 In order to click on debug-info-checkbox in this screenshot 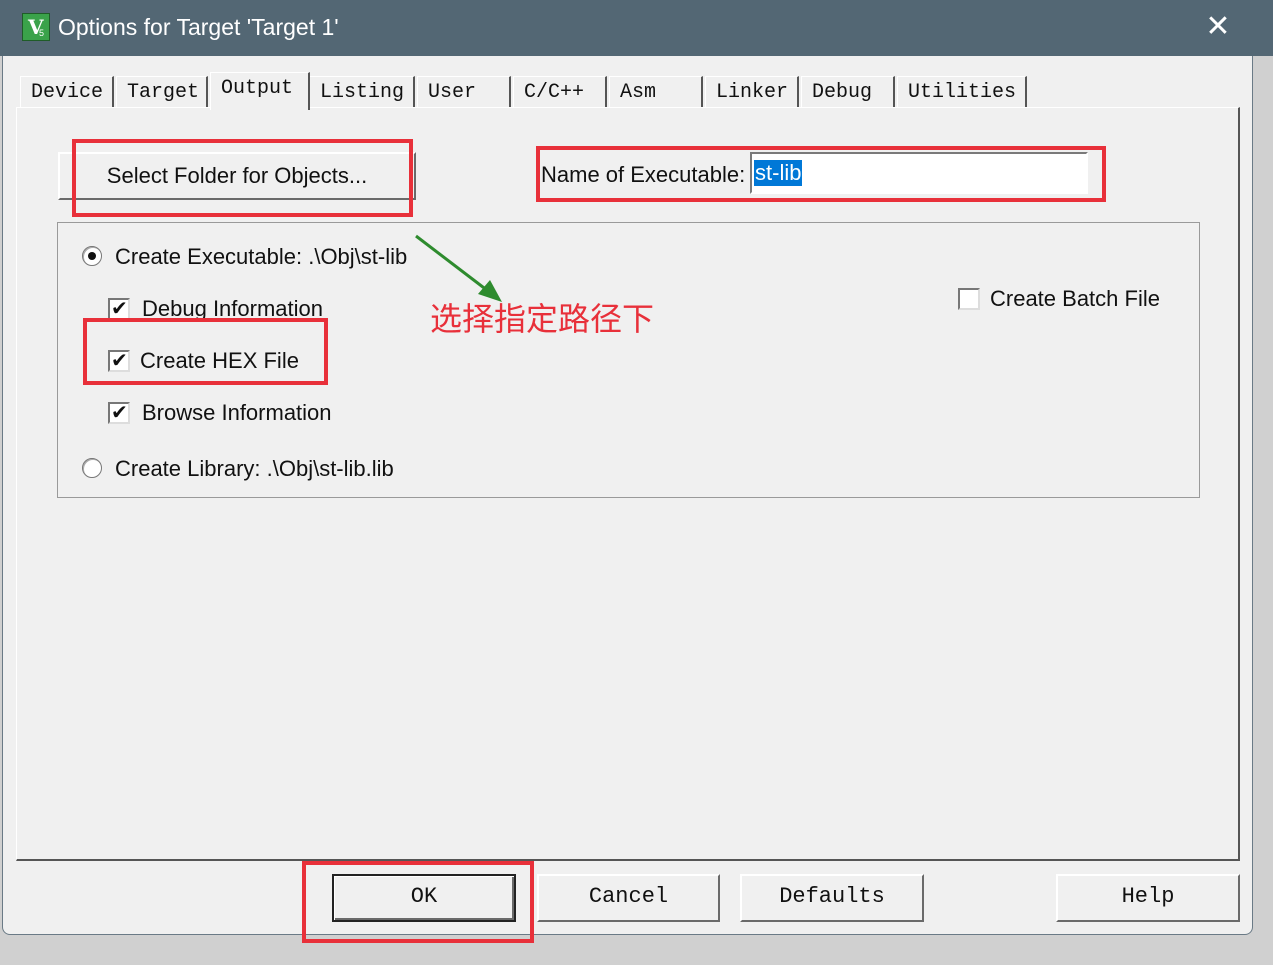, I will do `click(119, 308)`.